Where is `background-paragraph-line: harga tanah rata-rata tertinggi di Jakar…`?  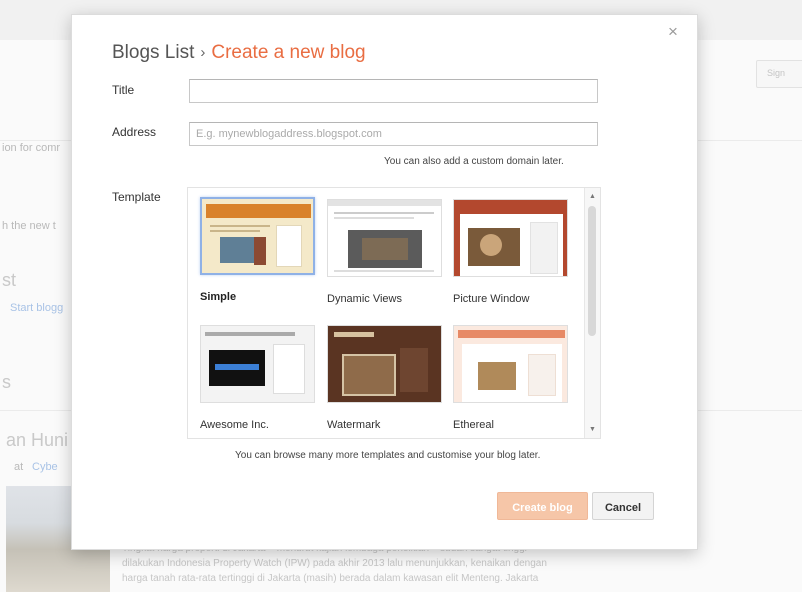 background-paragraph-line: harga tanah rata-rata tertinggi di Jakar… is located at coordinates (330, 578).